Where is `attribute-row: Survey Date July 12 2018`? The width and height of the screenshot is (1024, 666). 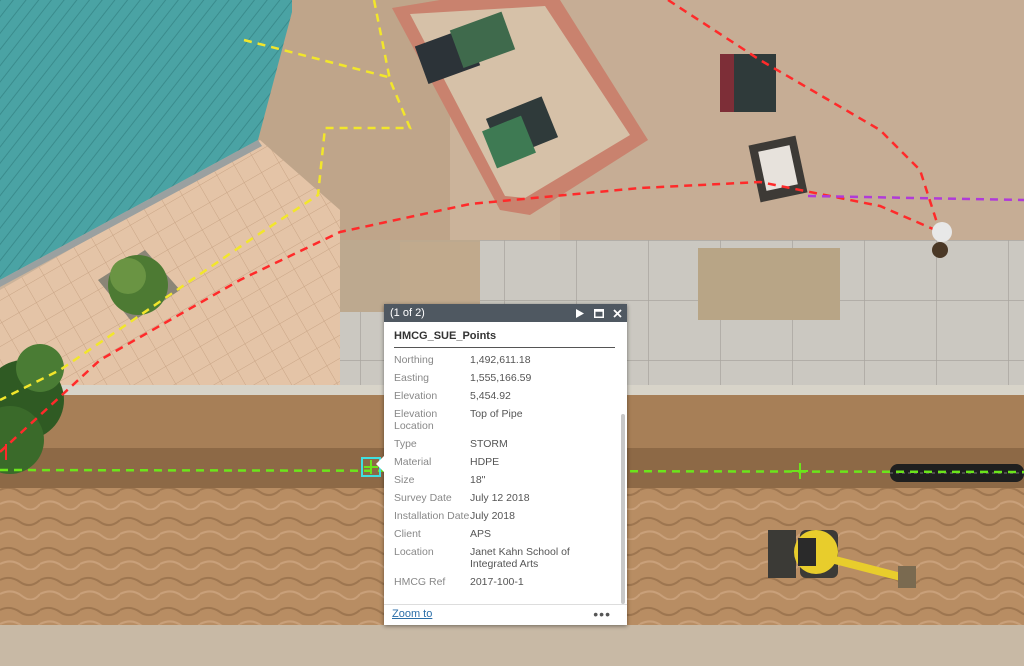 attribute-row: Survey Date July 12 2018 is located at coordinates (505, 498).